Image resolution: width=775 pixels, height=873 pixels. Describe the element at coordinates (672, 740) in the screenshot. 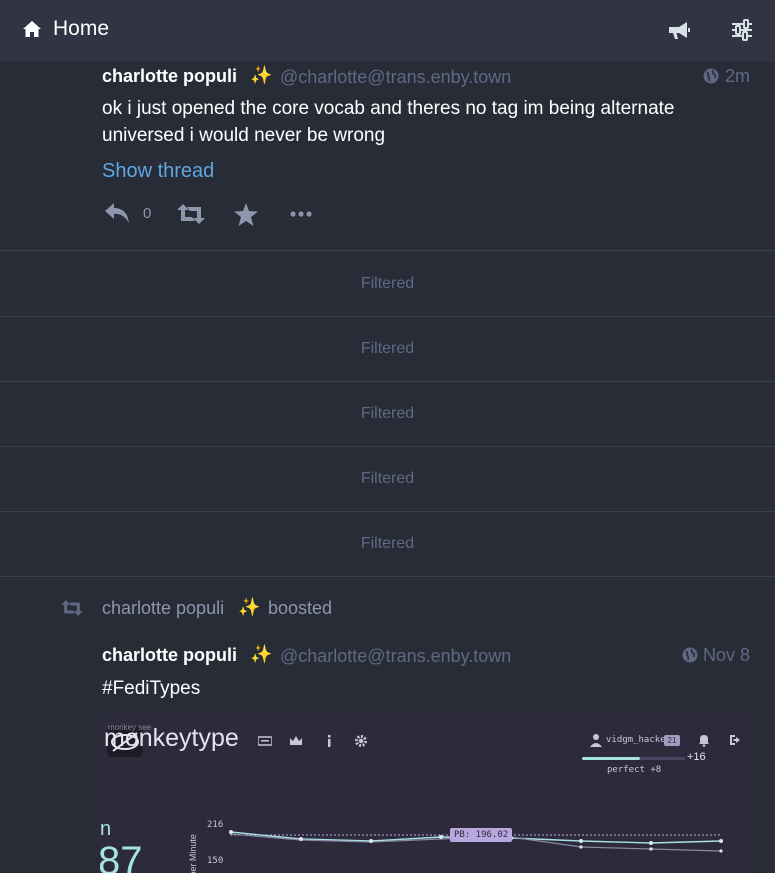

I see `level-badge: 21` at that location.